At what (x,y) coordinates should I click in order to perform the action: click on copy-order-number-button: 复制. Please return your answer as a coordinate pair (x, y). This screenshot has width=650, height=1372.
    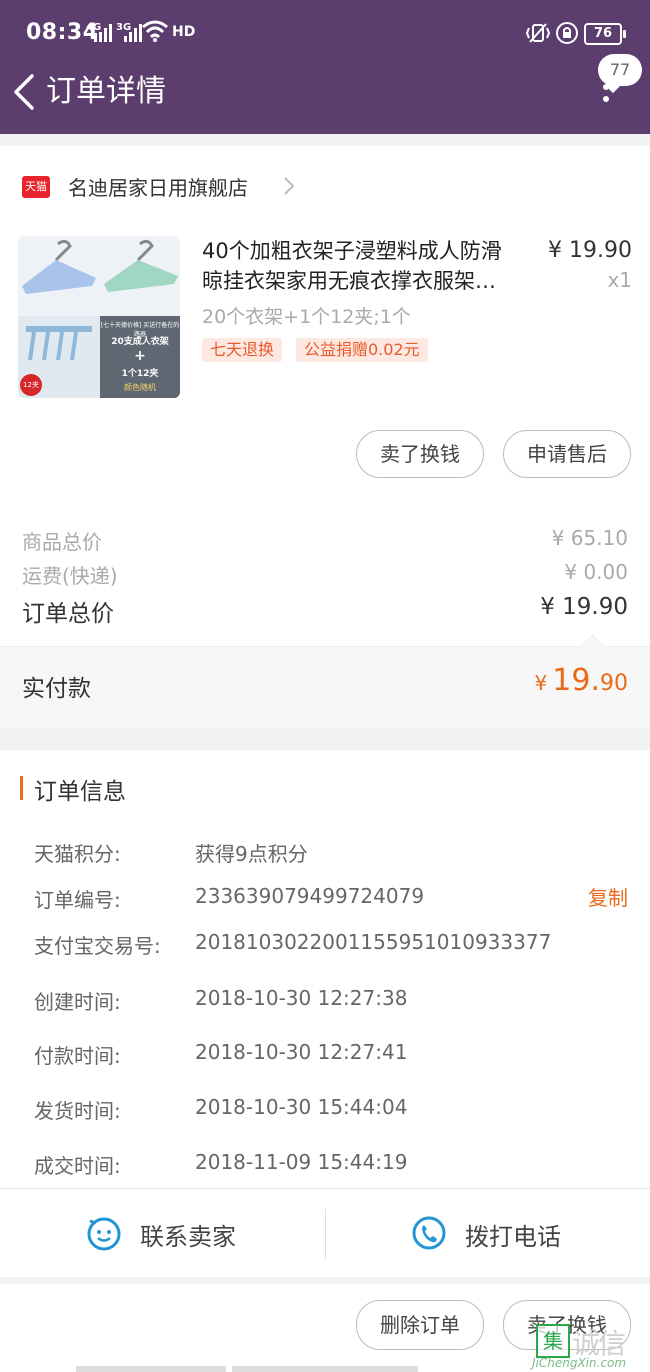
    Looking at the image, I should click on (608, 896).